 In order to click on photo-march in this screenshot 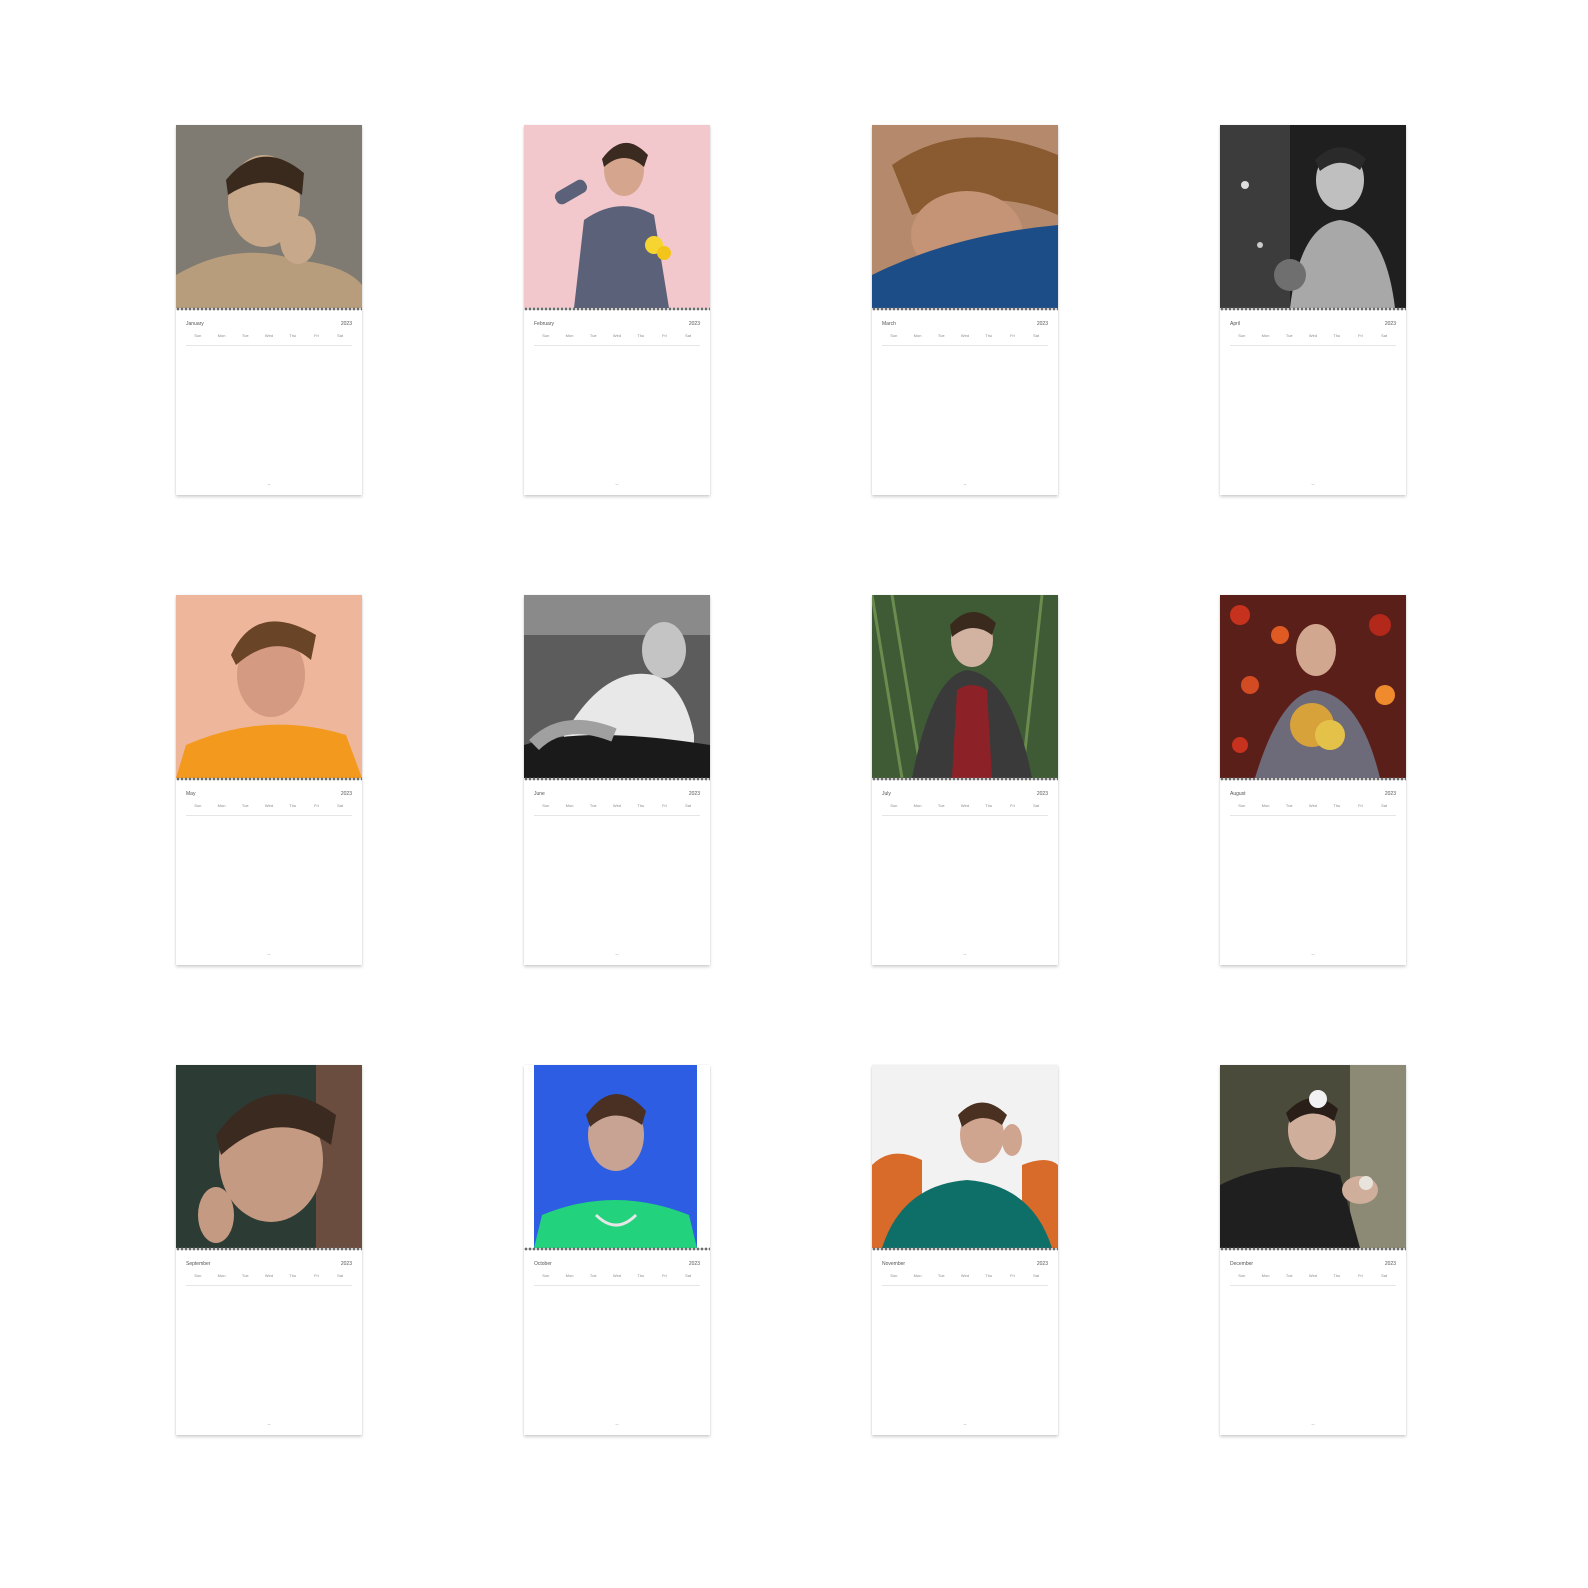, I will do `click(965, 216)`.